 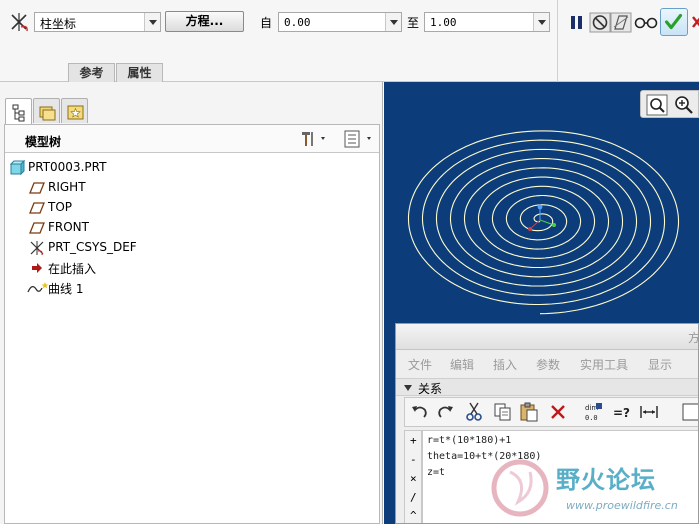 What do you see at coordinates (577, 22) in the screenshot?
I see `pause-icon` at bounding box center [577, 22].